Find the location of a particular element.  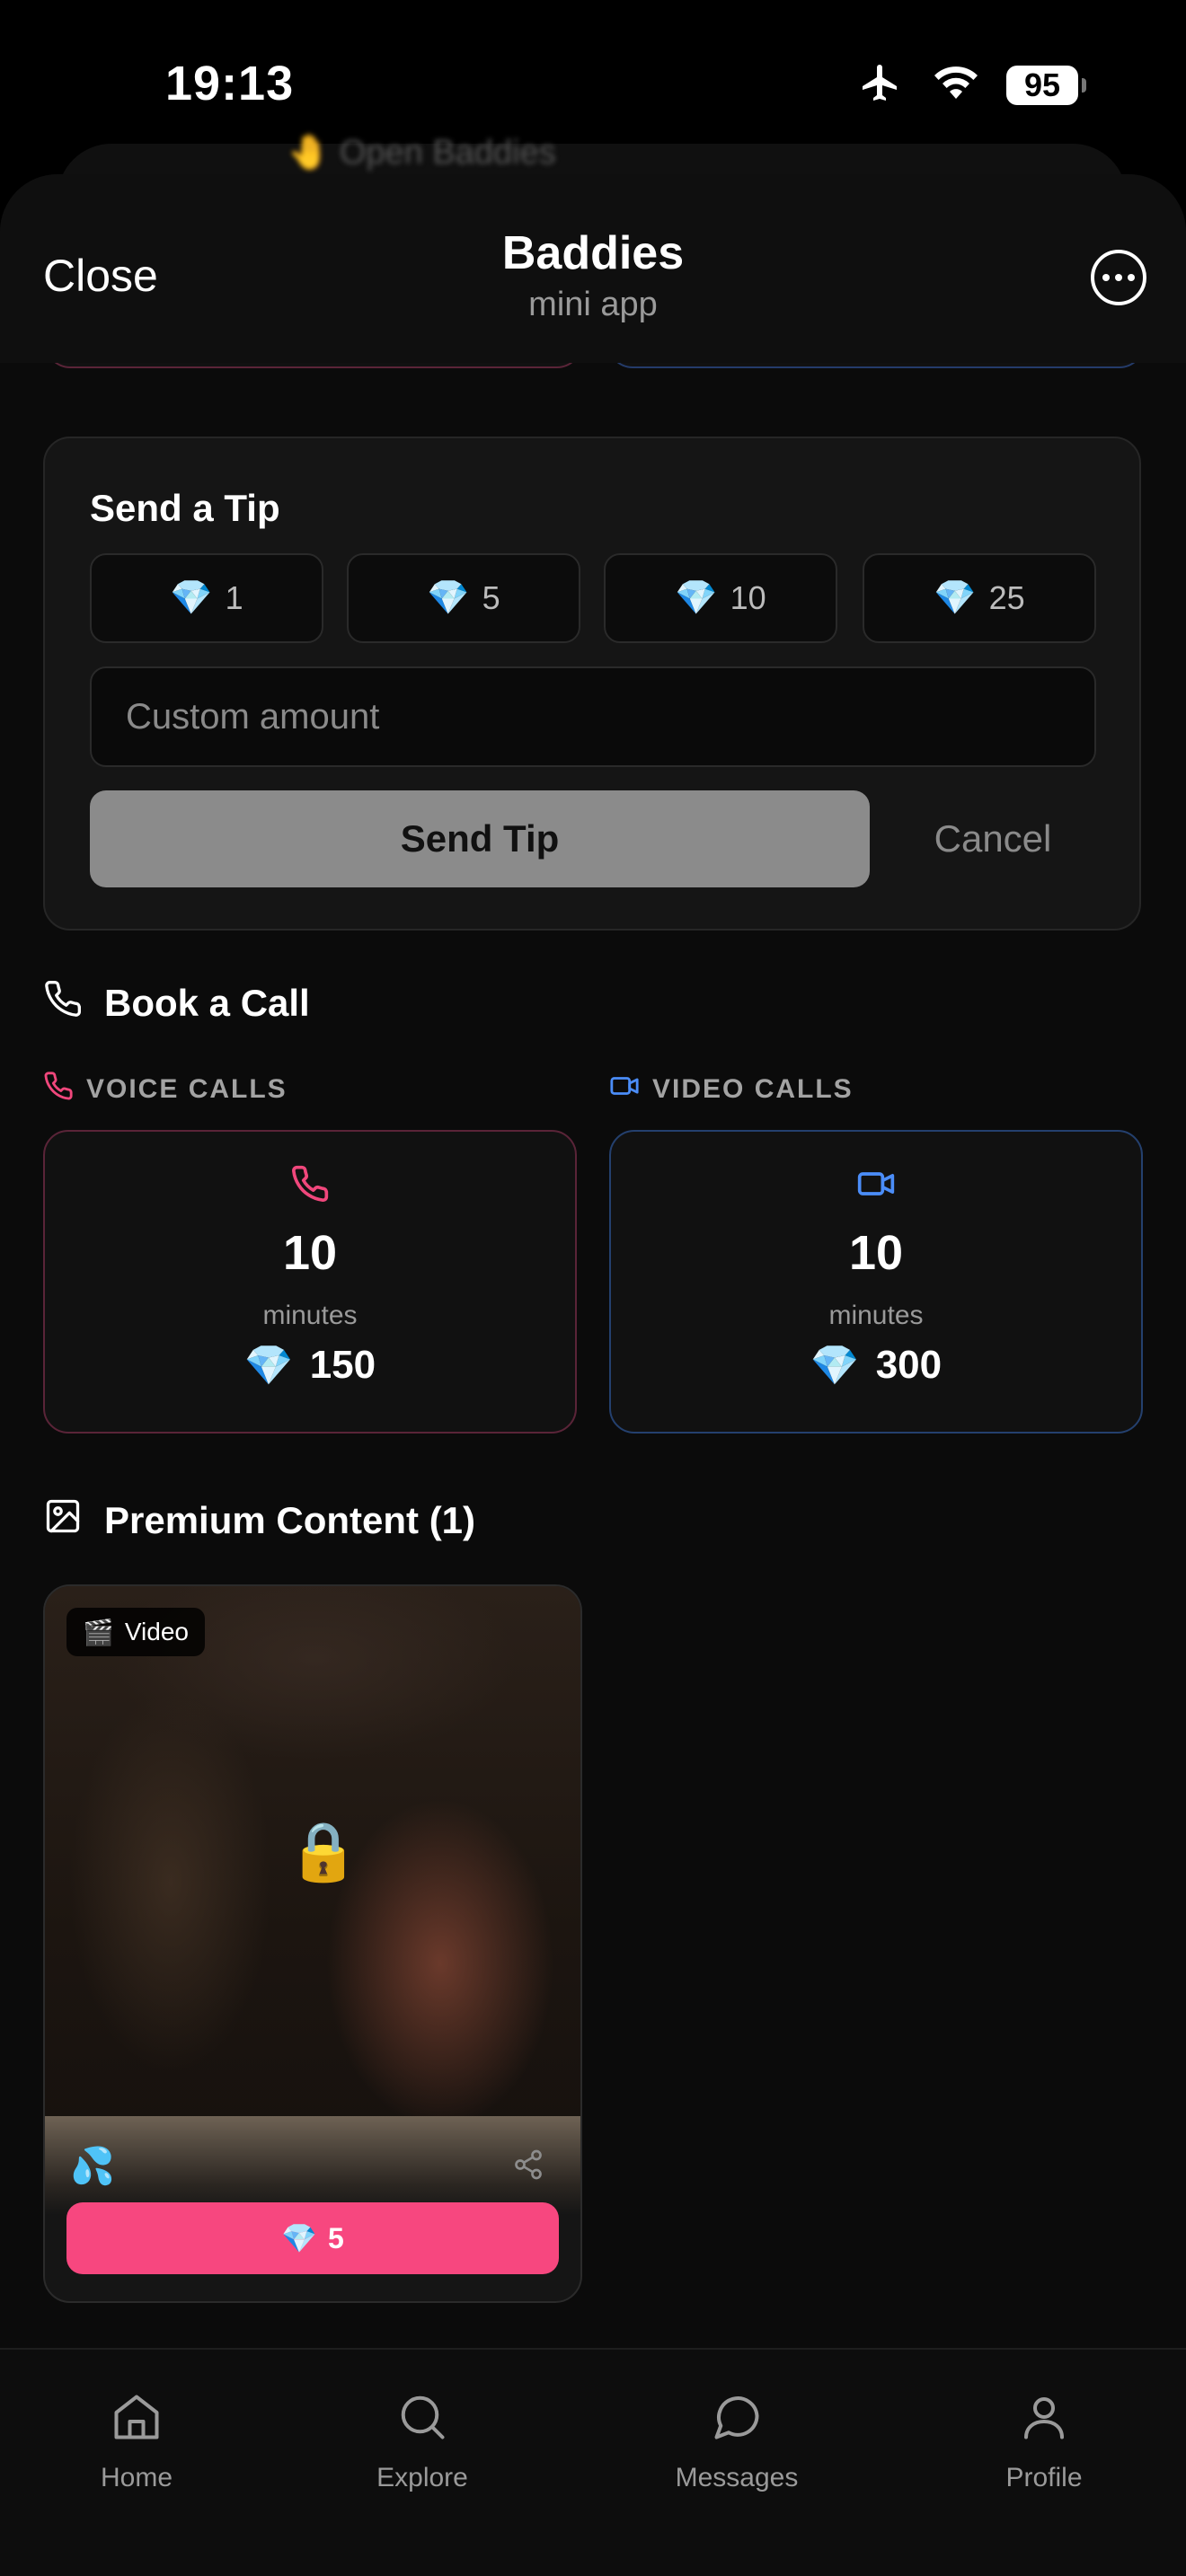

tip-amount-button: 💎 1 is located at coordinates (206, 598).